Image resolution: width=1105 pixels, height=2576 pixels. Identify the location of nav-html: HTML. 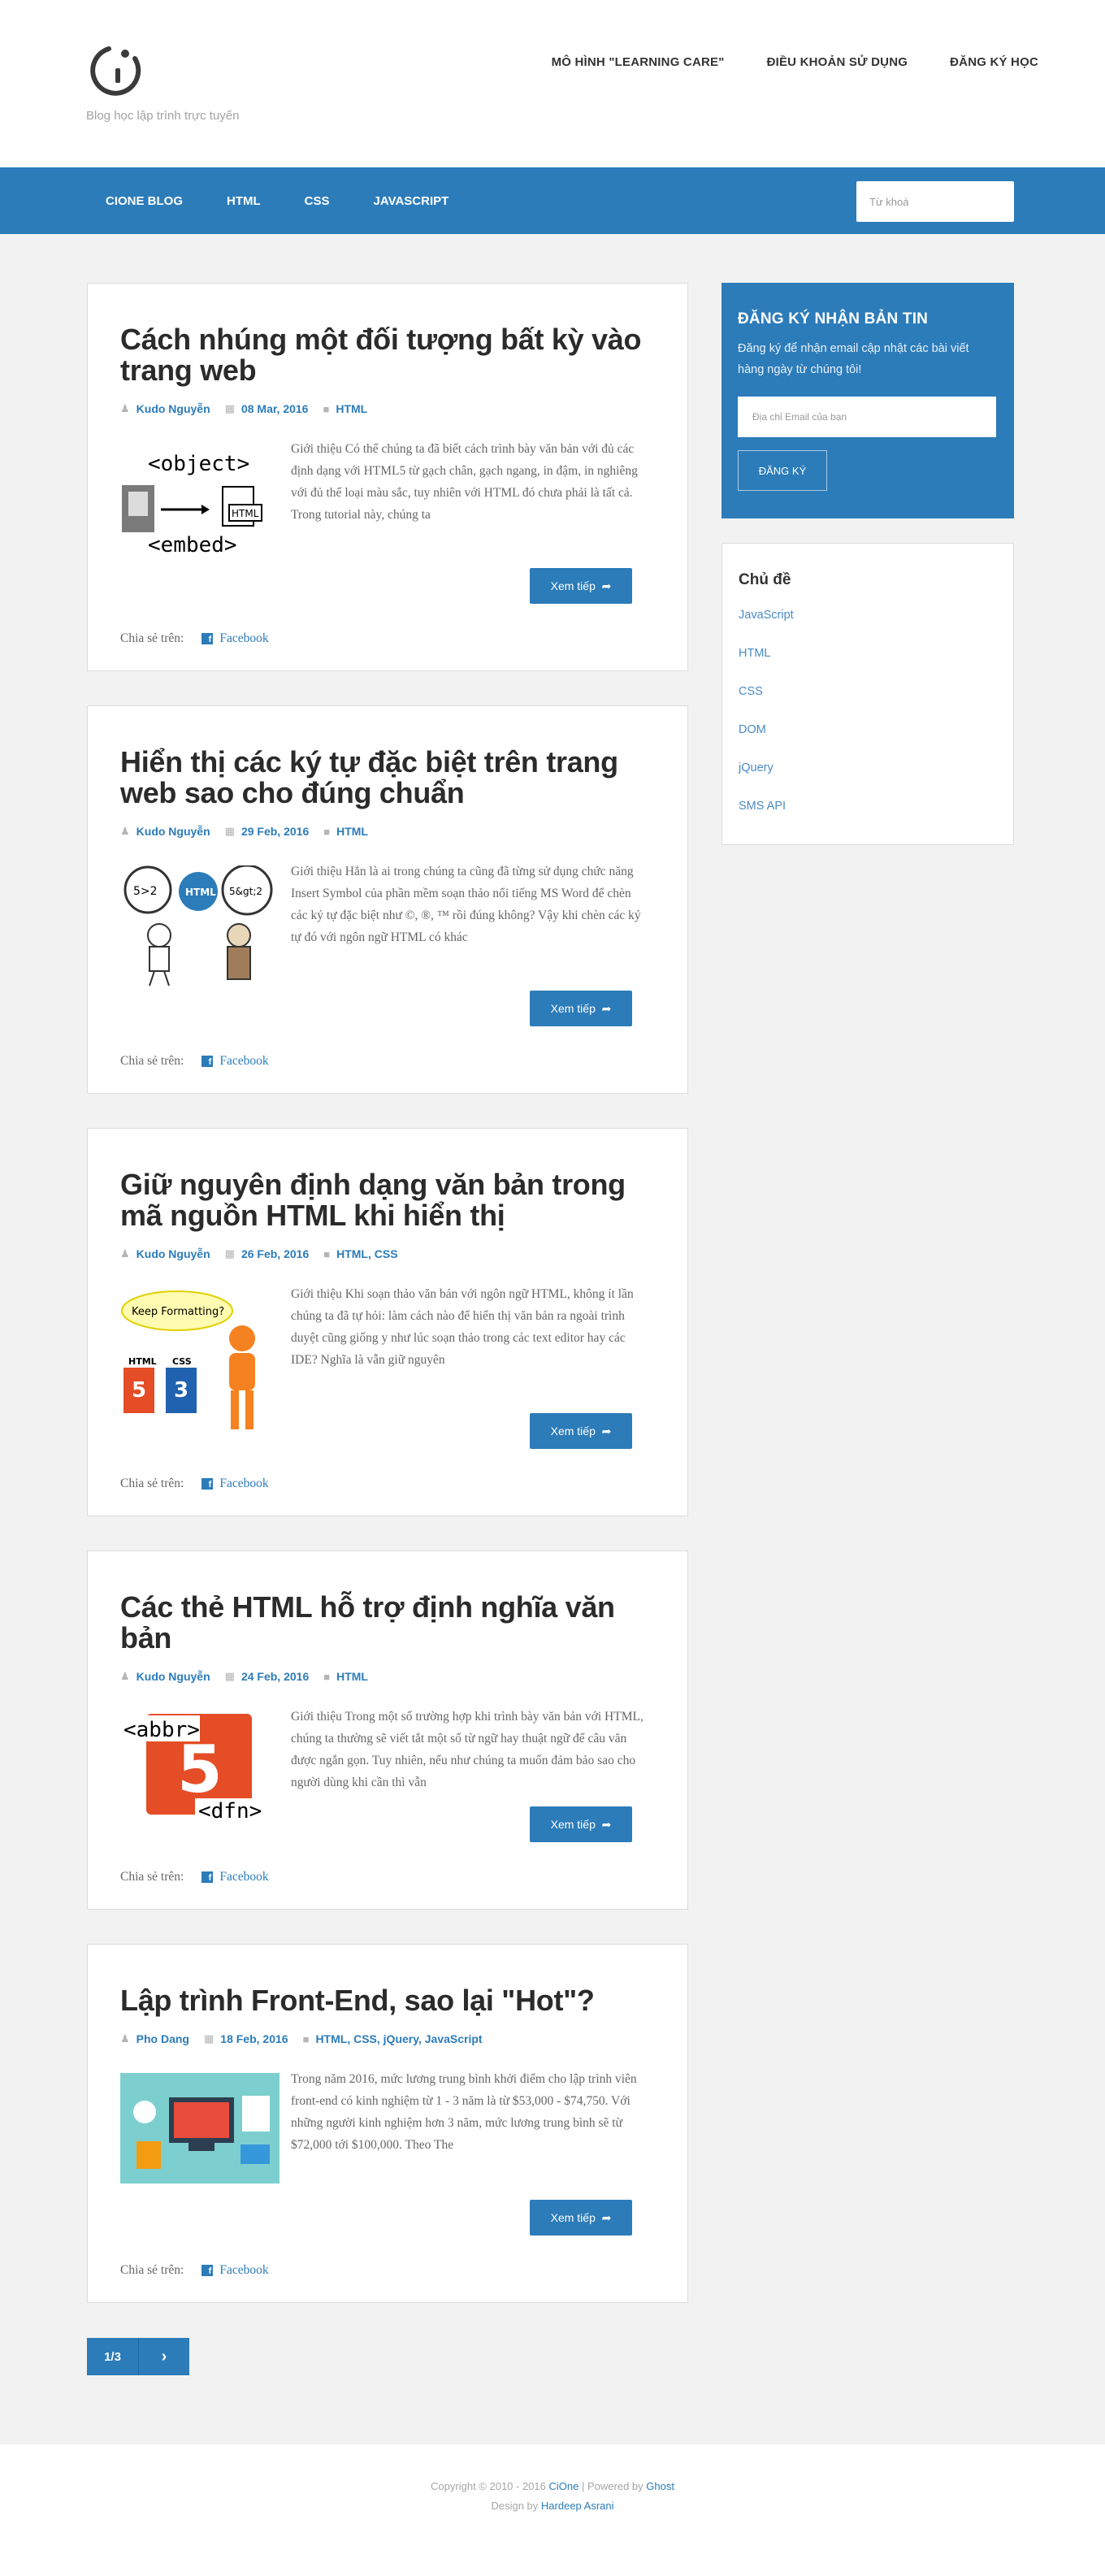
(244, 201).